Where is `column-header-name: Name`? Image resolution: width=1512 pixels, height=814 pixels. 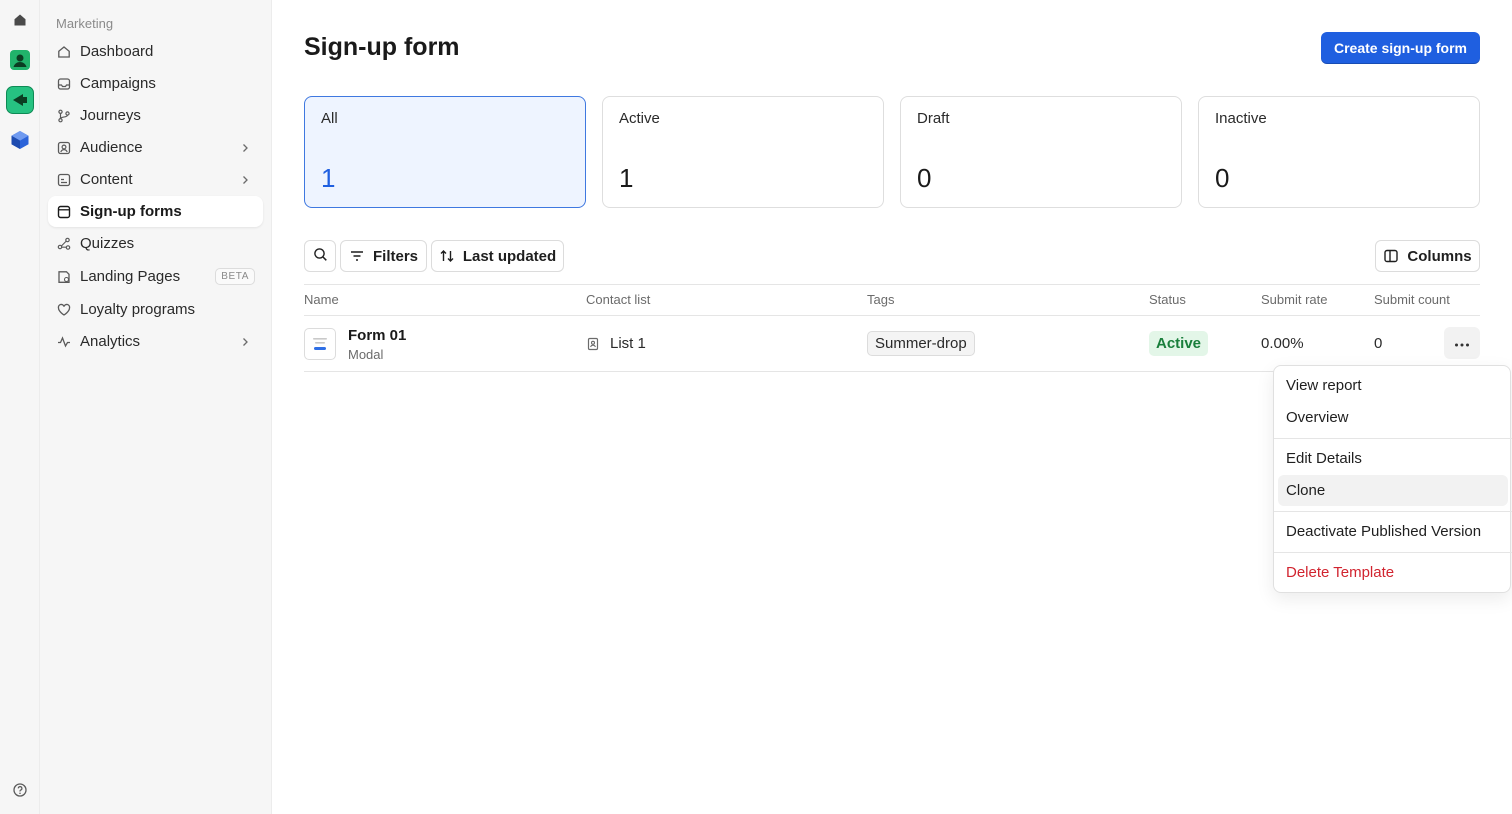 column-header-name: Name is located at coordinates (321, 299).